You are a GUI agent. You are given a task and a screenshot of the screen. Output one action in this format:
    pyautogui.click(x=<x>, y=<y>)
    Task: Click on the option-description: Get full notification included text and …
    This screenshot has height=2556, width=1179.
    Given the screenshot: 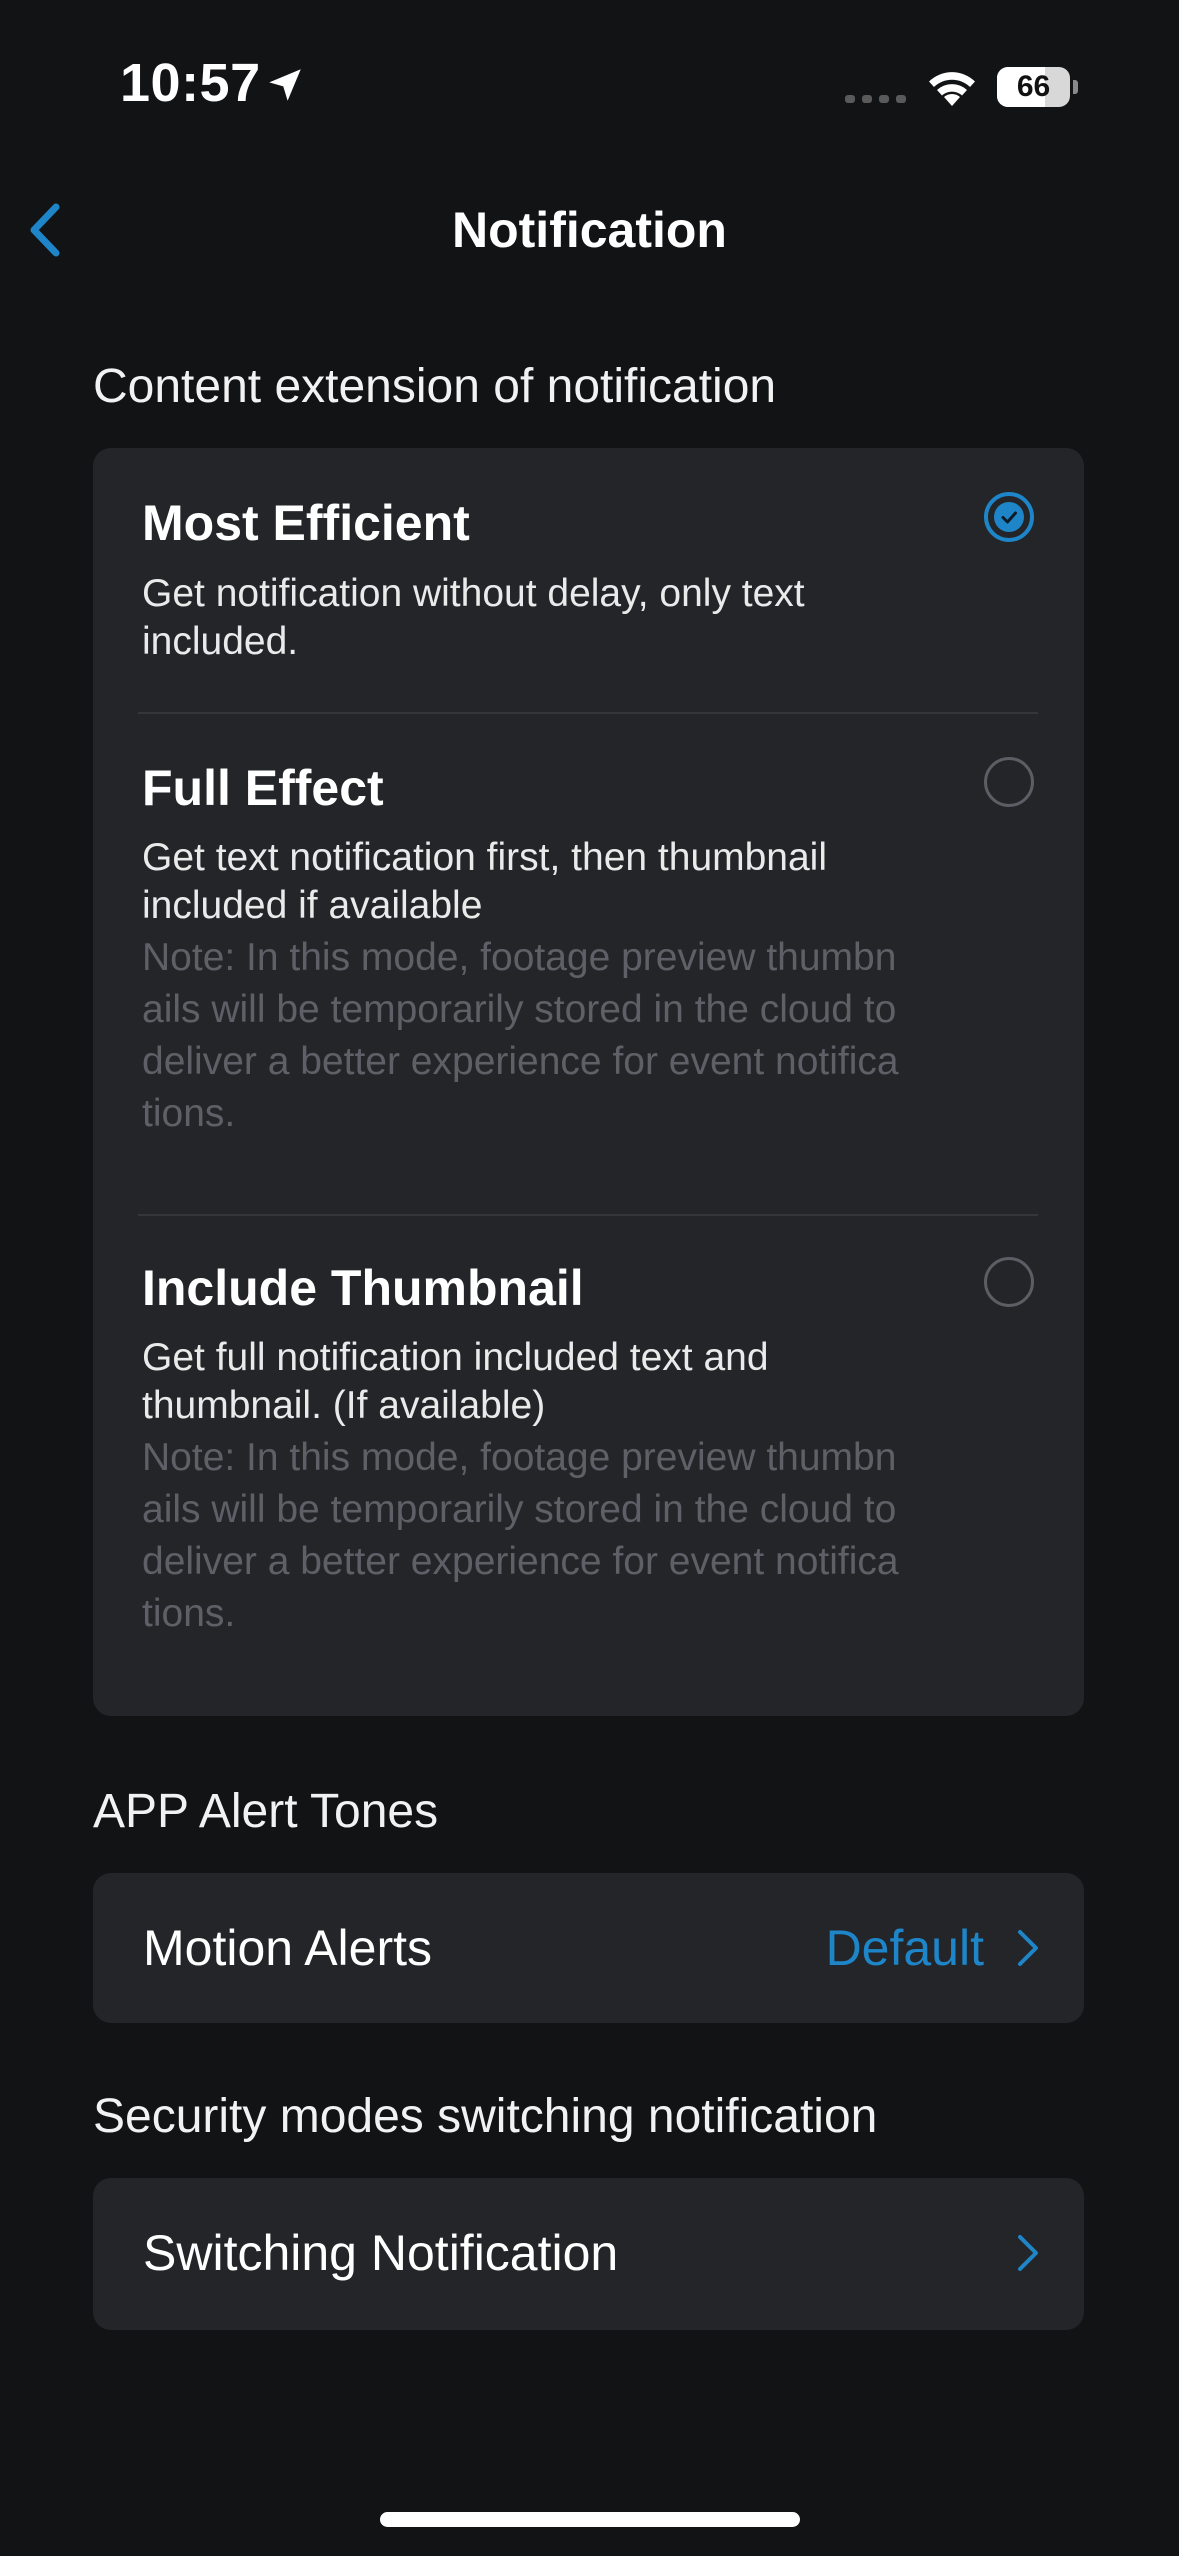 What is the action you would take?
    pyautogui.click(x=455, y=1381)
    